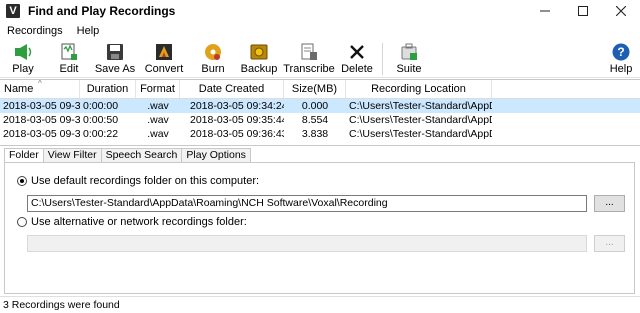 This screenshot has height=313, width=640. What do you see at coordinates (307, 243) in the screenshot?
I see `alt-folder-path-field` at bounding box center [307, 243].